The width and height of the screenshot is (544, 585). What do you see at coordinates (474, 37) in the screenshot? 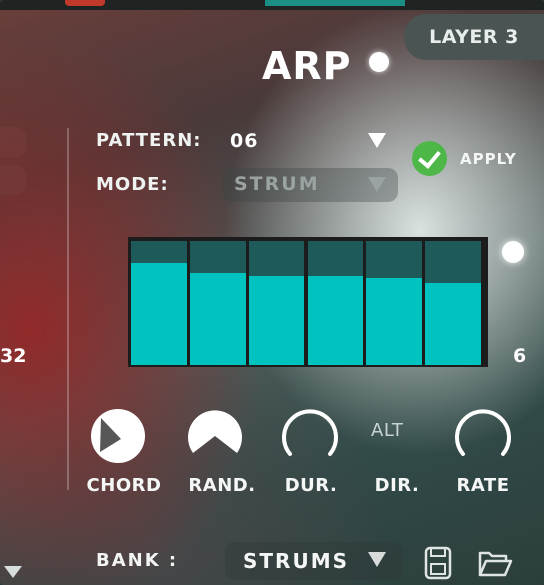
I see `layer-tab: LAYER 3` at bounding box center [474, 37].